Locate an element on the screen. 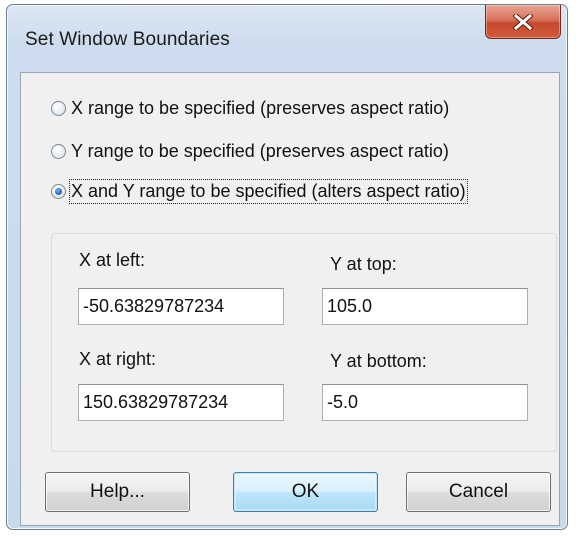 The image size is (576, 536). radio-button-selected-icon is located at coordinates (58, 191).